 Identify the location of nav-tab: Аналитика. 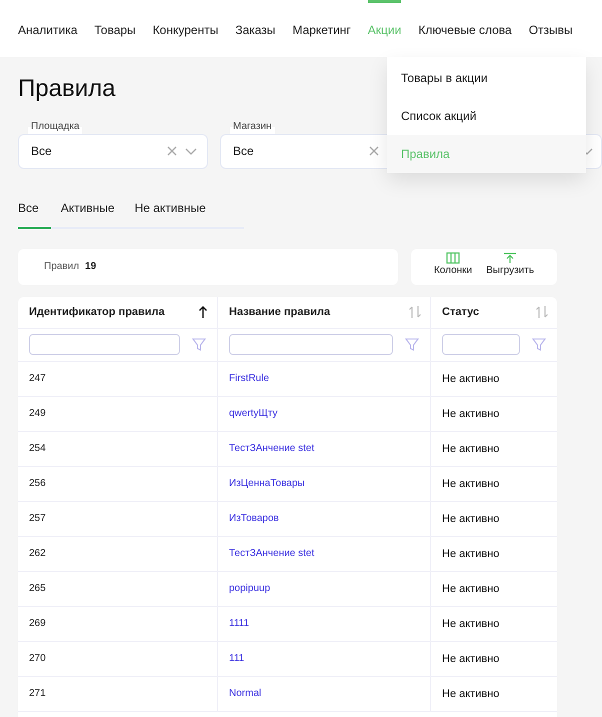
(48, 28).